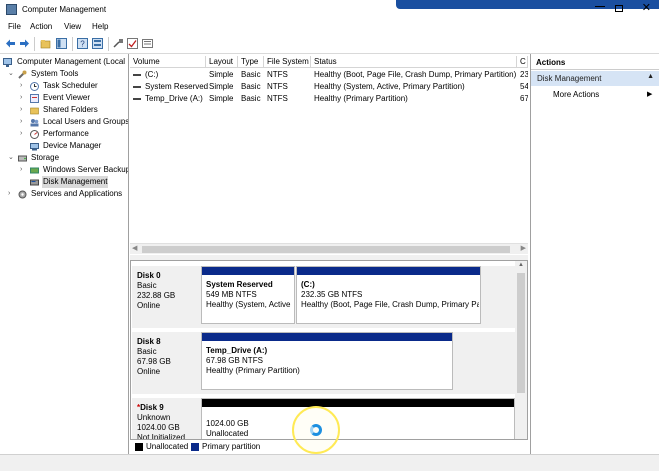 The image size is (659, 471). What do you see at coordinates (34, 98) in the screenshot?
I see `event-log-icon` at bounding box center [34, 98].